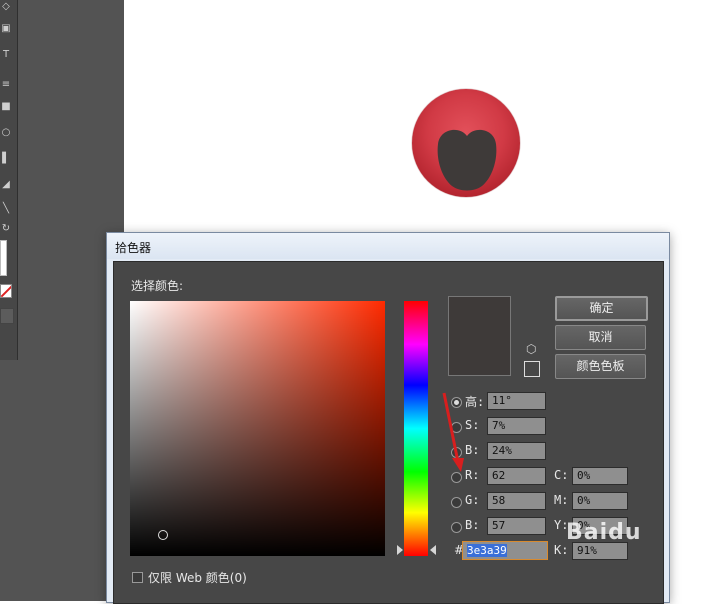  Describe the element at coordinates (137, 577) in the screenshot. I see `web-only-checkbox` at that location.